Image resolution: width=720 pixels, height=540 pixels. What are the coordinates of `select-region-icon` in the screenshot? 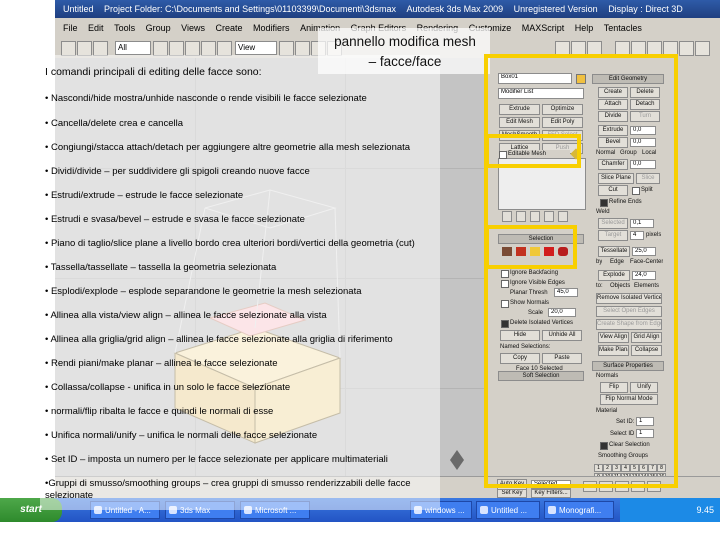 It's located at (176, 48).